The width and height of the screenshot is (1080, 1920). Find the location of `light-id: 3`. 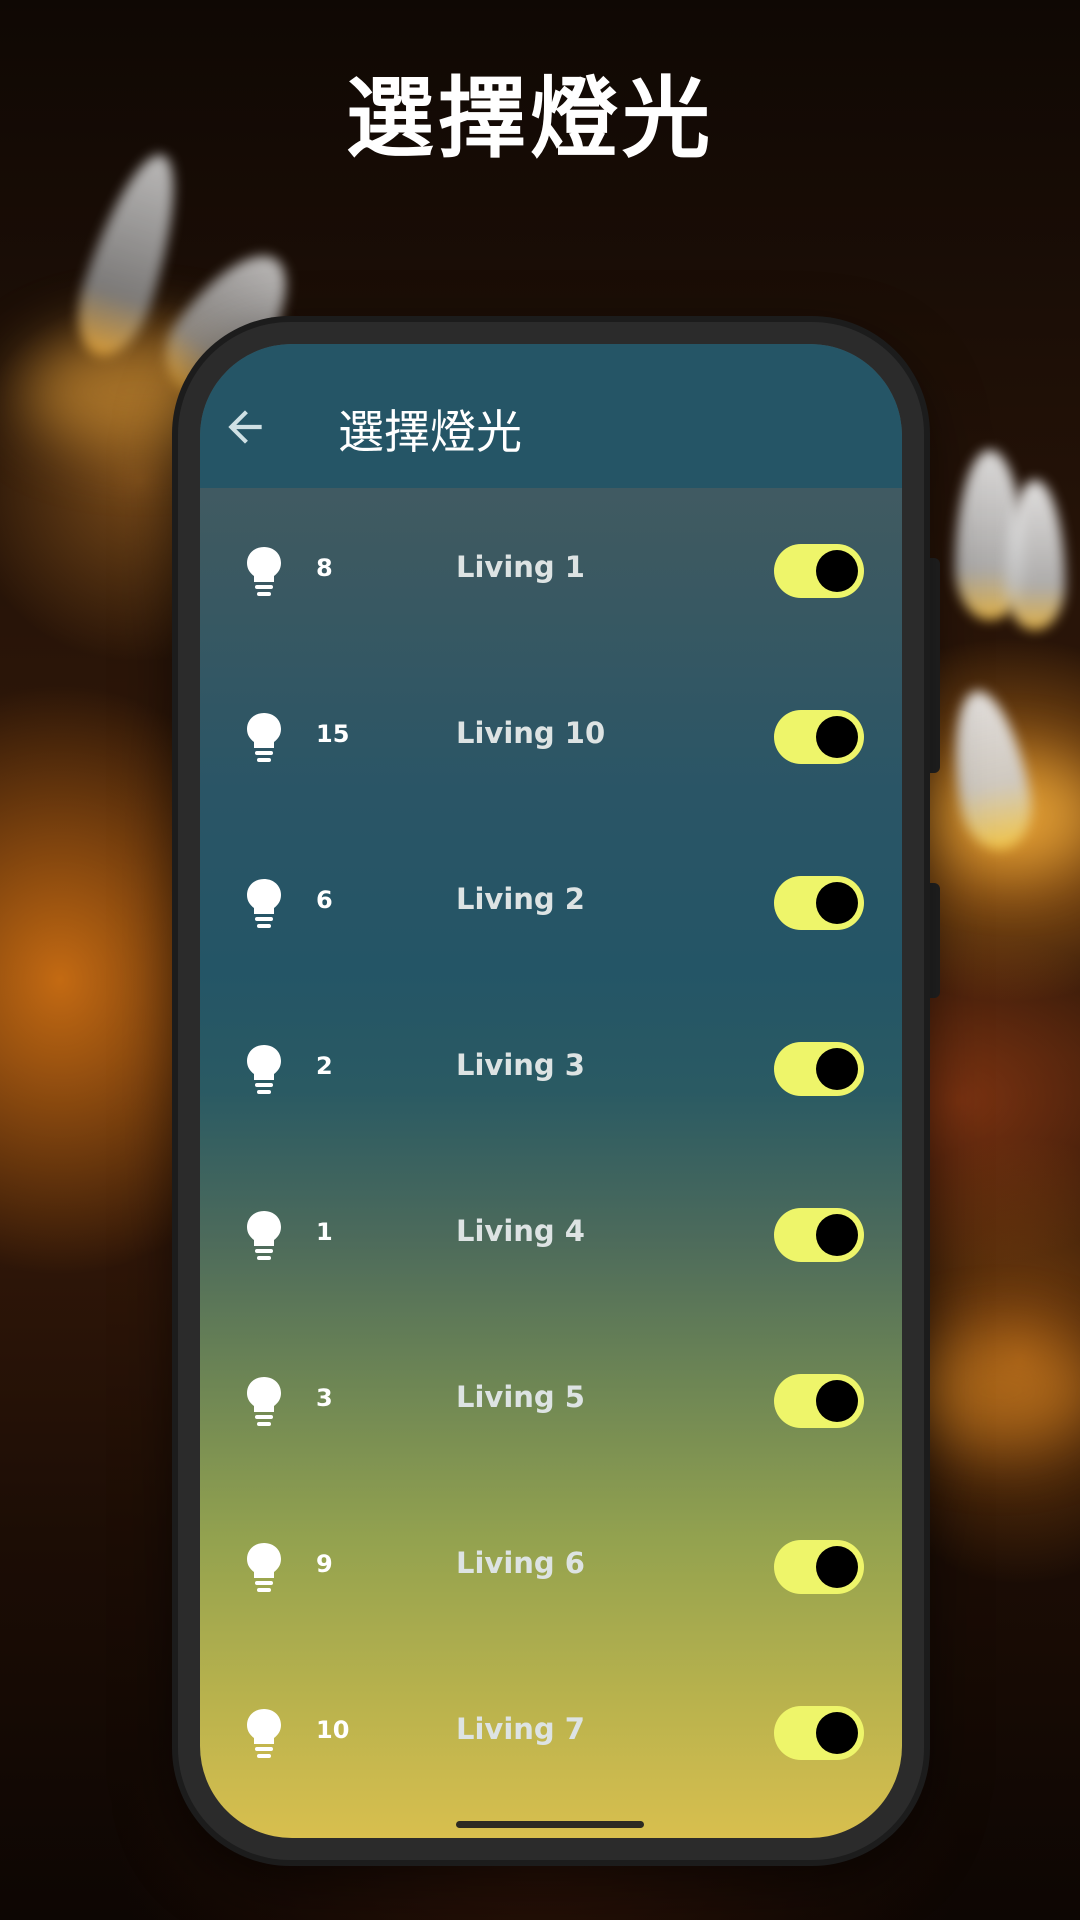

light-id: 3 is located at coordinates (324, 1398).